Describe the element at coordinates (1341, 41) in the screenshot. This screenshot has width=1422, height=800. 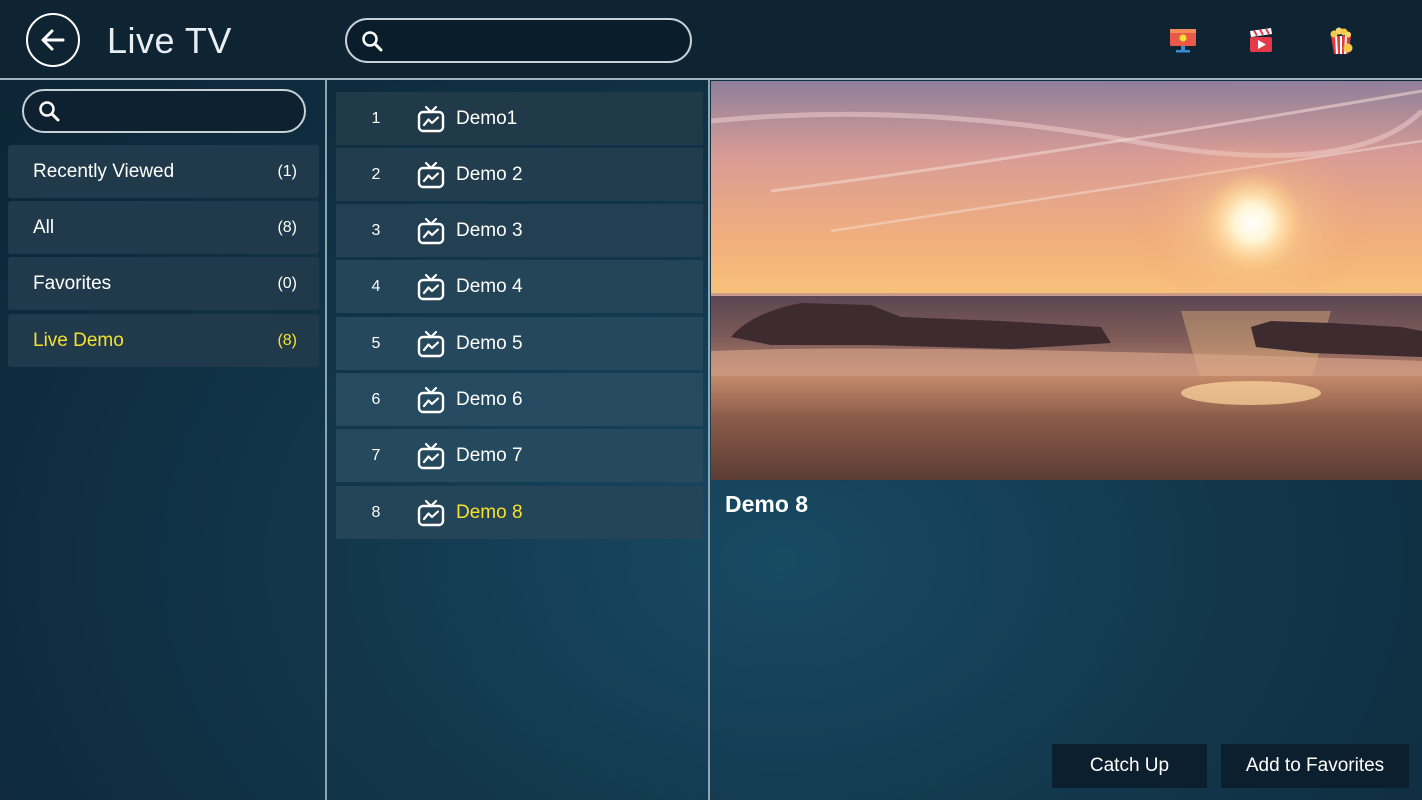
I see `series-icon` at that location.